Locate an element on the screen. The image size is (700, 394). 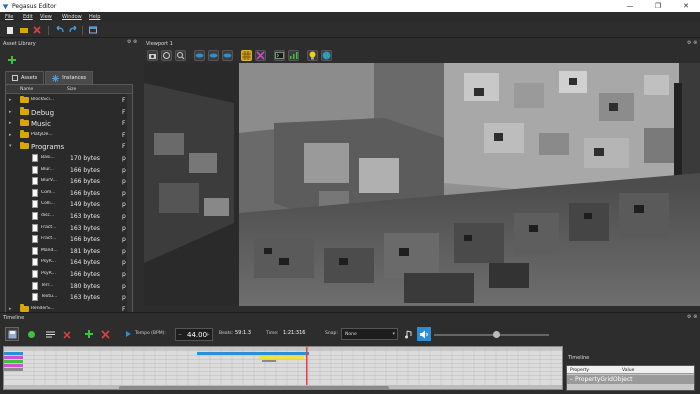
volume-slider-track is located at coordinates (491, 335).